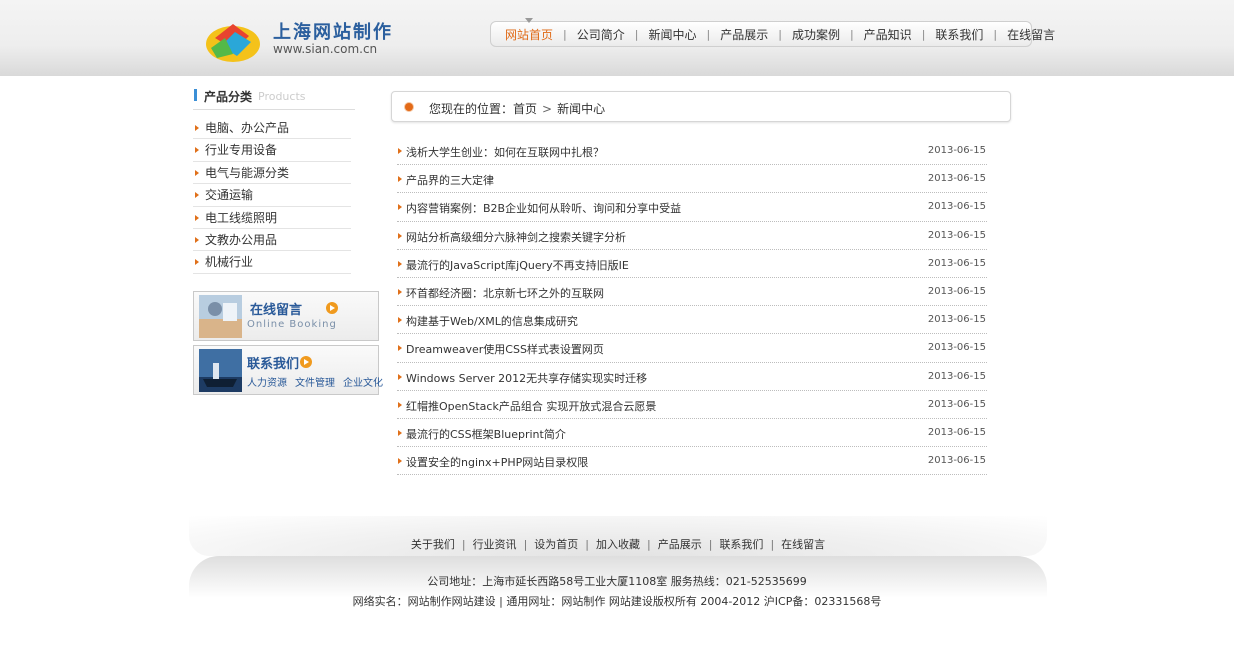 The image size is (1234, 653). I want to click on online-booking-banner: 在线留言 Online Booking, so click(286, 316).